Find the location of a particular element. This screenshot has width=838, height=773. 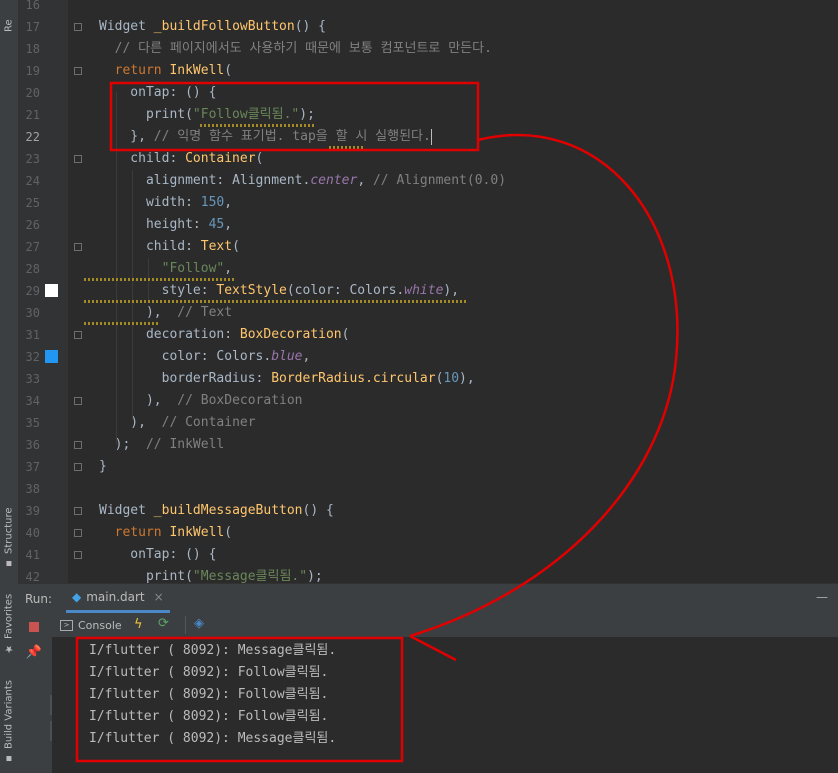

annotation-box-console is located at coordinates (239, 699).